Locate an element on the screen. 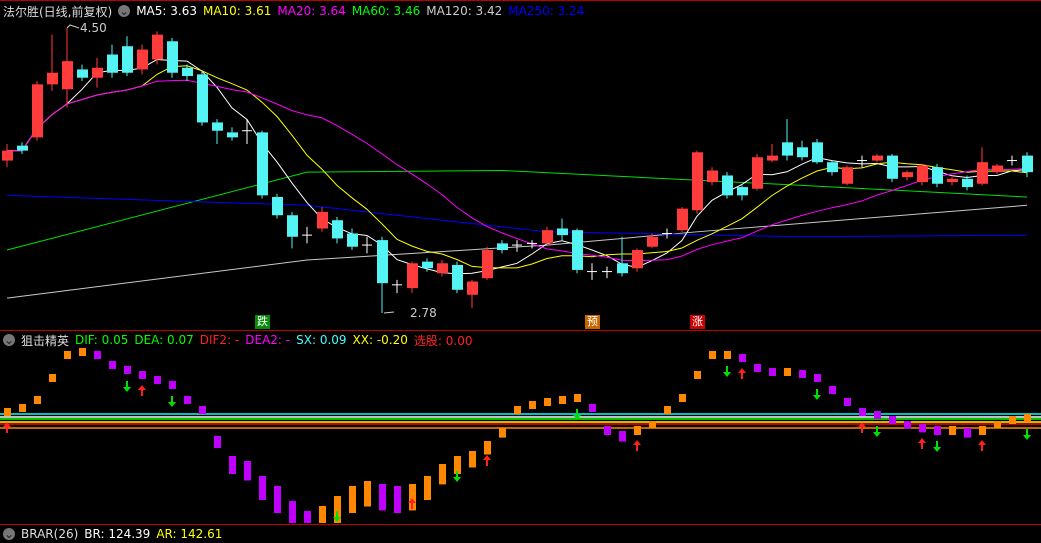  high-marker is located at coordinates (73, 26).